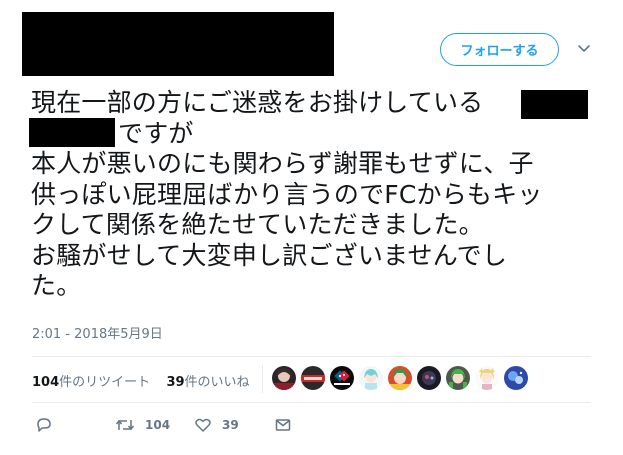 This screenshot has height=455, width=623. Describe the element at coordinates (175, 382) in the screenshot. I see `like-count: 39` at that location.